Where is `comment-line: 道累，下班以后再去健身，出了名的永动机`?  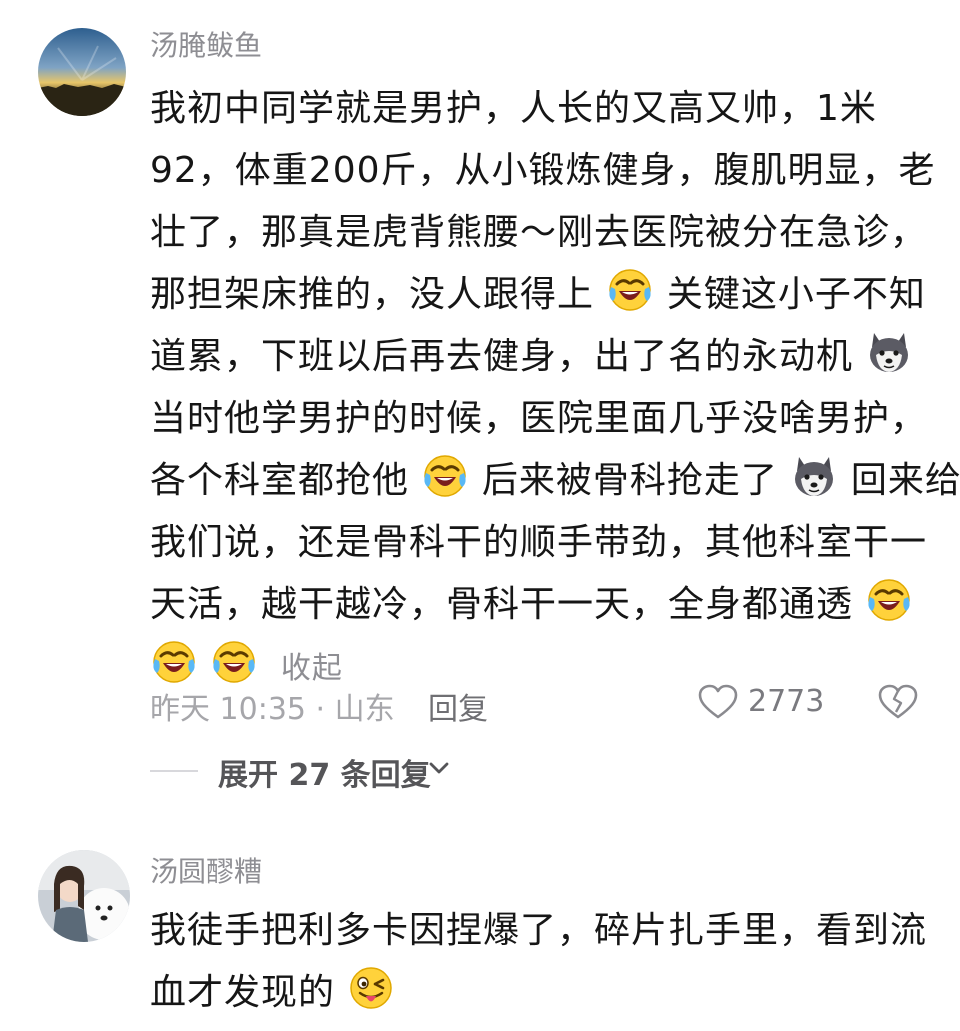 comment-line: 道累，下班以后再去健身，出了名的永动机 is located at coordinates (535, 357).